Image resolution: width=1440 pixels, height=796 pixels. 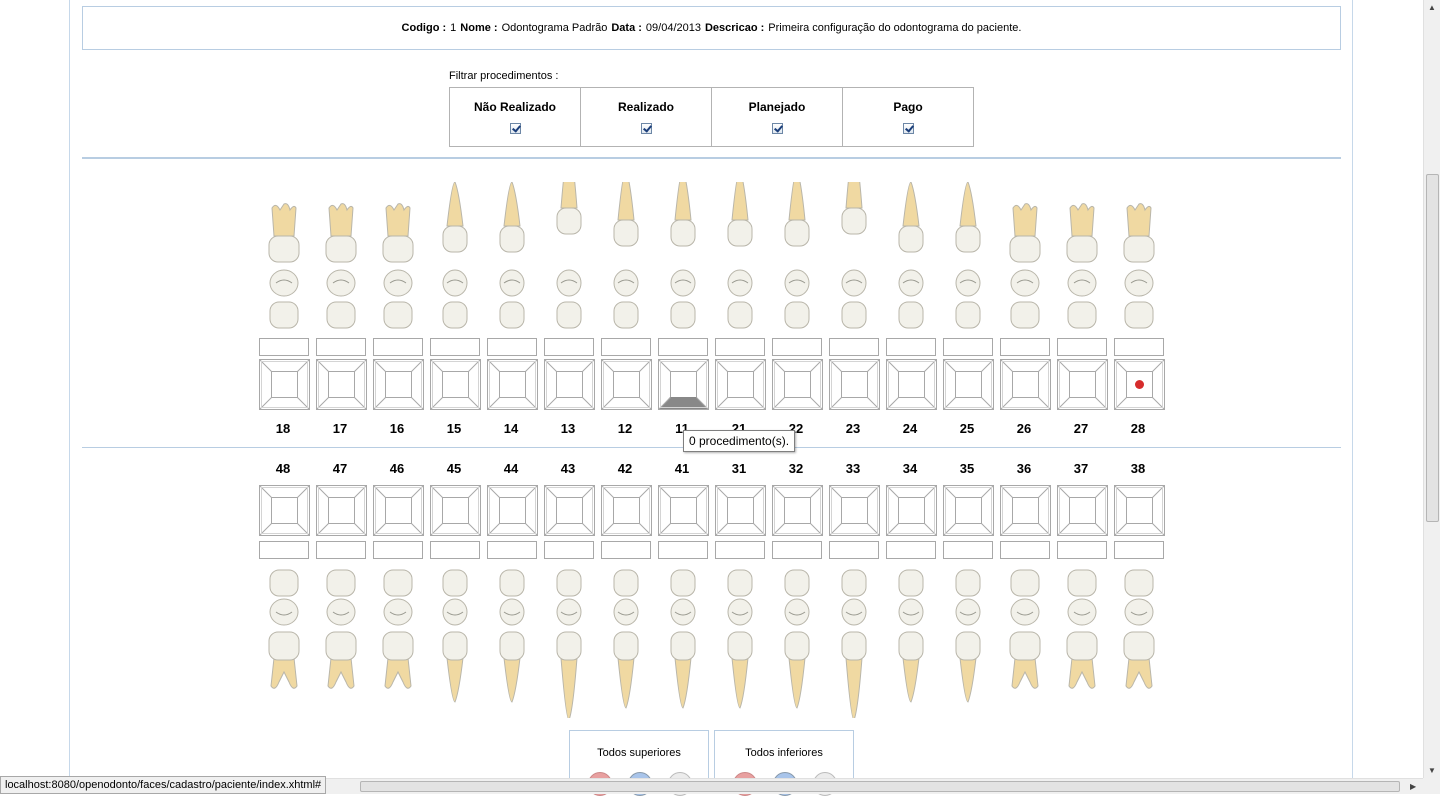 I want to click on filter-pago-checkbox, so click(x=908, y=128).